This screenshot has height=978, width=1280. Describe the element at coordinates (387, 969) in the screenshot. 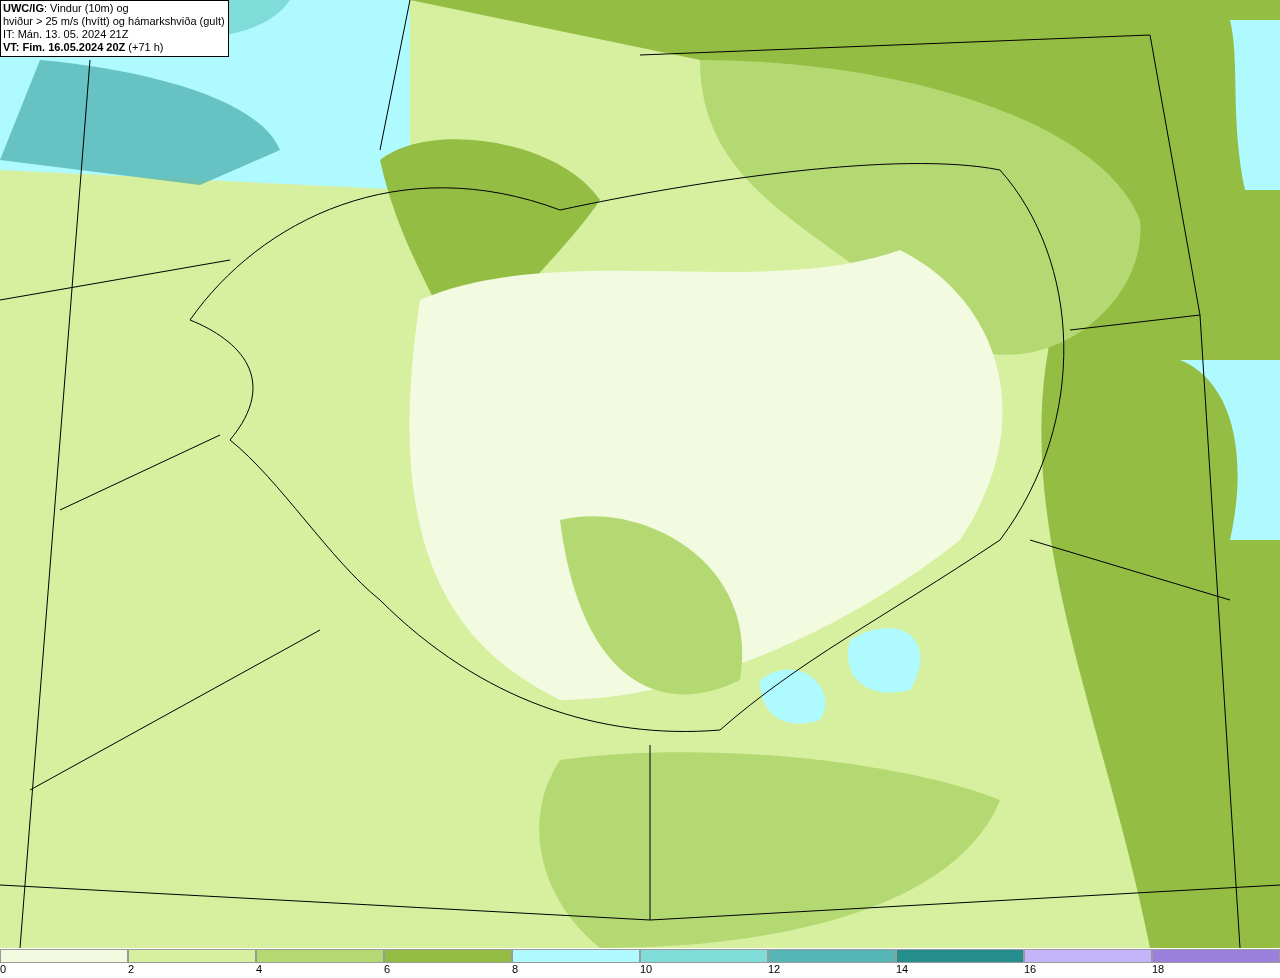

I see `scale-label: 6` at that location.